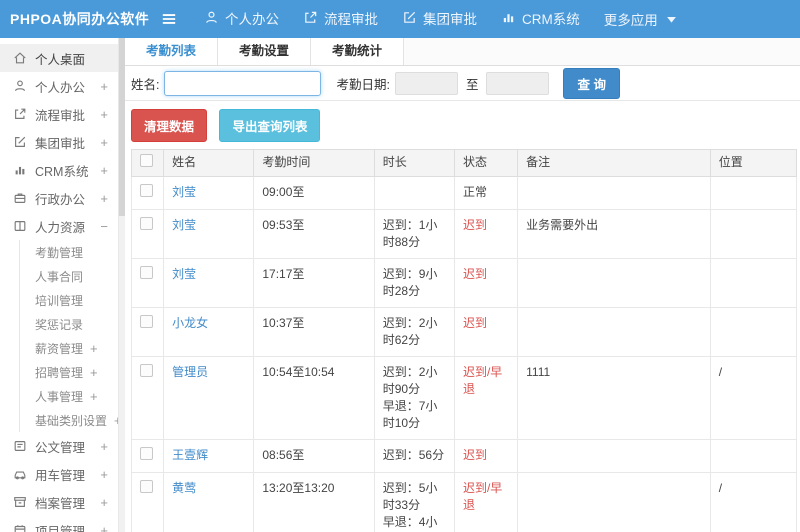 Image resolution: width=800 pixels, height=532 pixels. Describe the element at coordinates (59, 58) in the screenshot. I see `sidebar-item-personal-desktop: 个人桌面` at that location.